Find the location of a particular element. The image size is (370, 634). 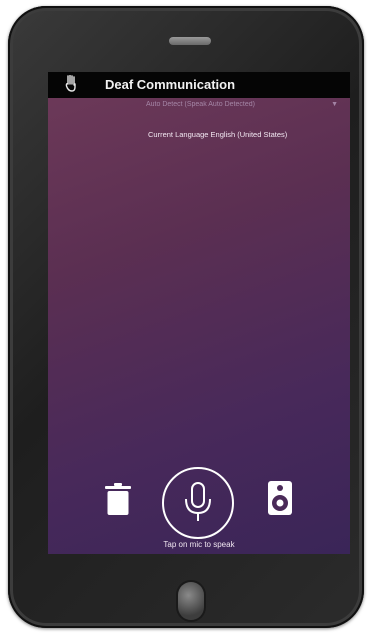

device-home-button is located at coordinates (191, 601).